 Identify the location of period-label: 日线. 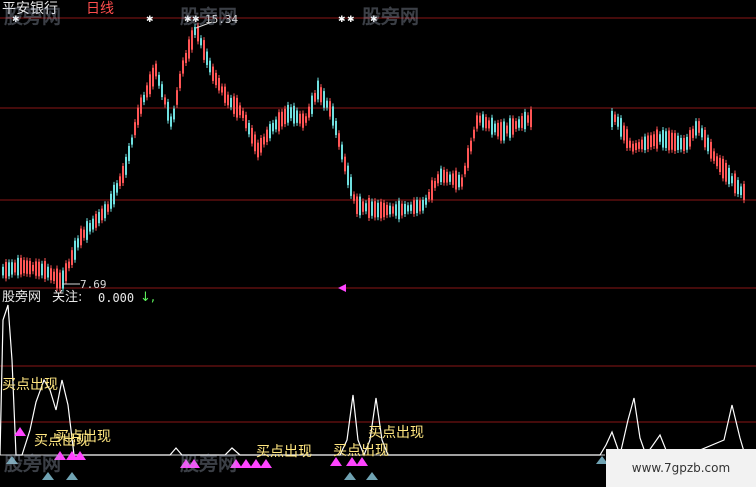
(100, 9).